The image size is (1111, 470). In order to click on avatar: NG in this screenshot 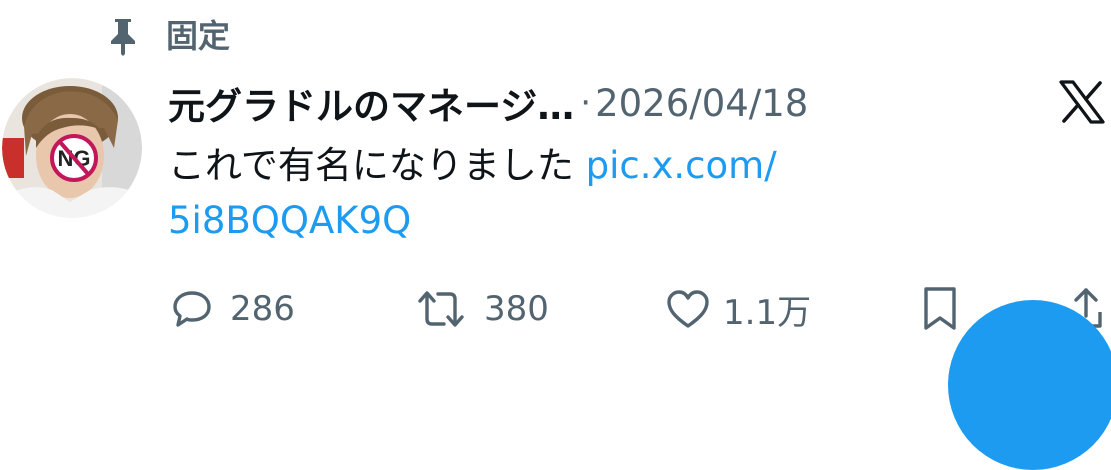, I will do `click(72, 148)`.